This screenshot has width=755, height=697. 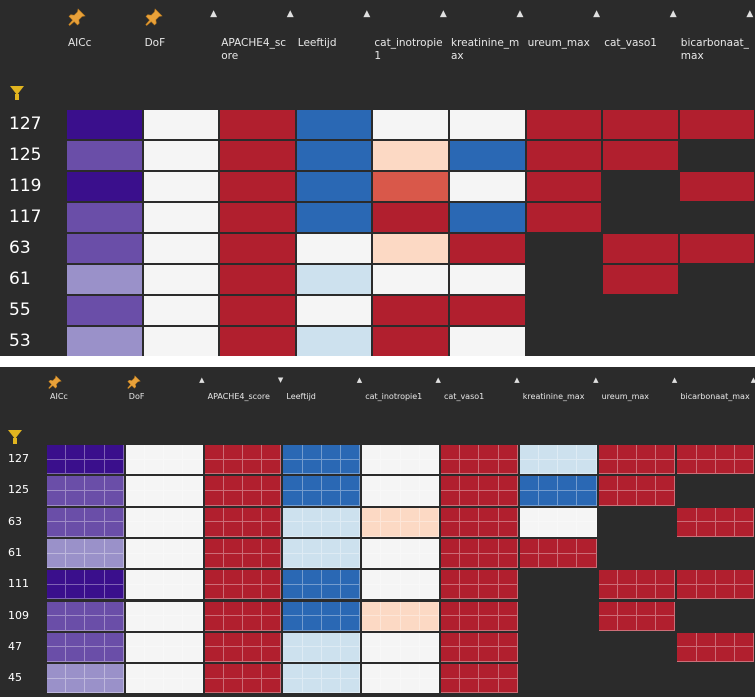 What do you see at coordinates (55, 383) in the screenshot?
I see `pin-icon` at bounding box center [55, 383].